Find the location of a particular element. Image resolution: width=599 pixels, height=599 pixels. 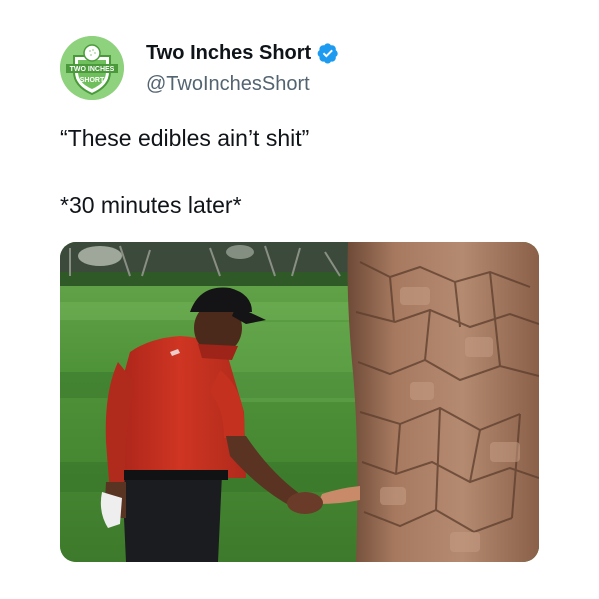

avatar-logo-text-bottom: SHORT is located at coordinates (92, 80).